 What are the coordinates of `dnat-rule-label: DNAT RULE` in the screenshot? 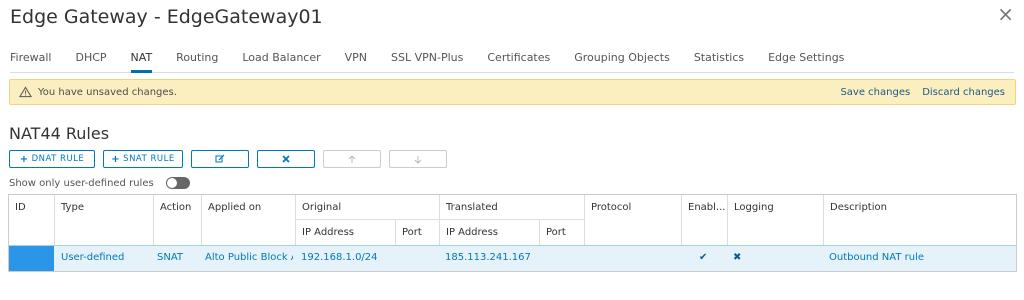 It's located at (58, 159).